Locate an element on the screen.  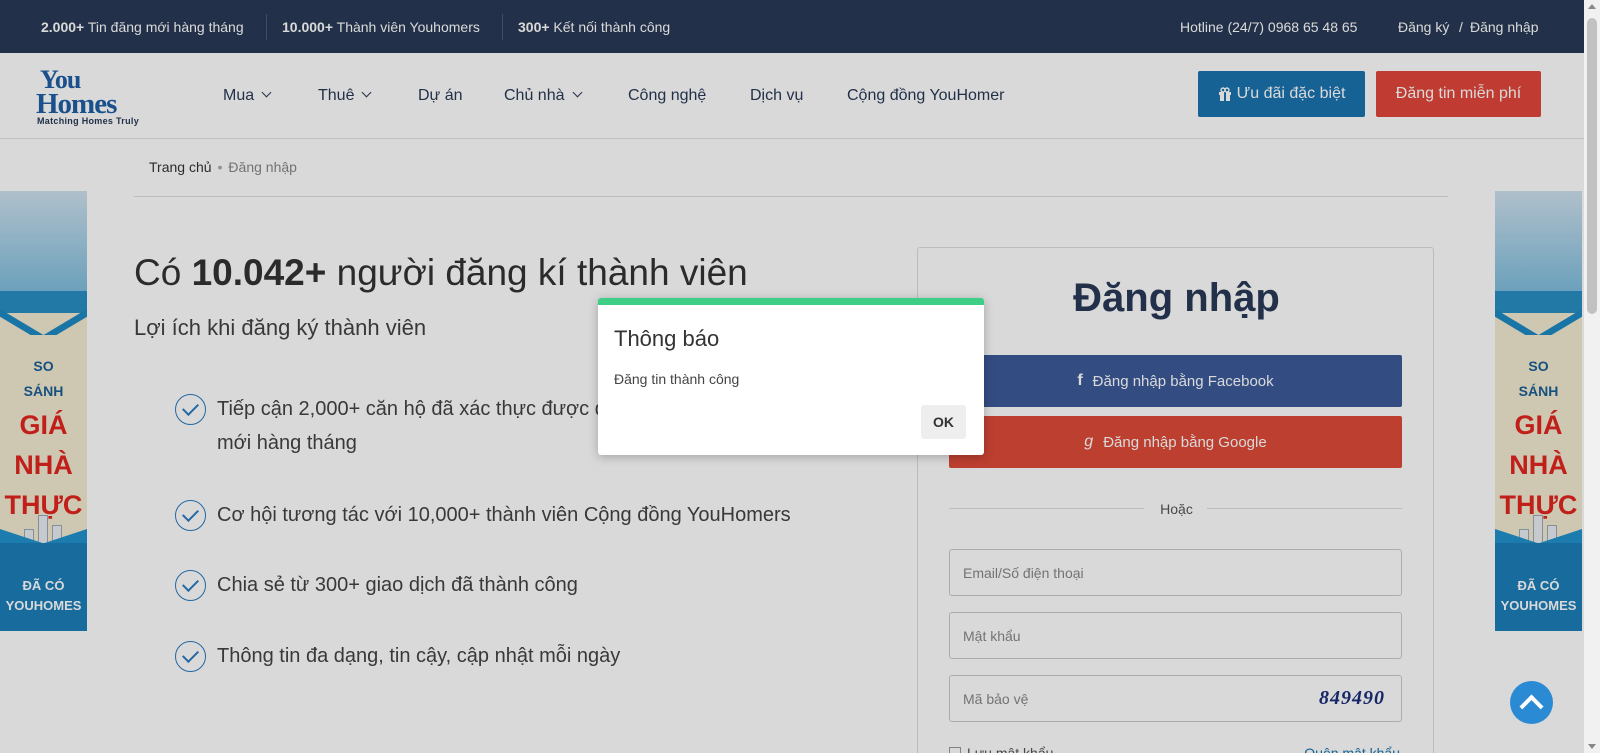
dialog-message: Đăng tin thành công is located at coordinates (677, 379).